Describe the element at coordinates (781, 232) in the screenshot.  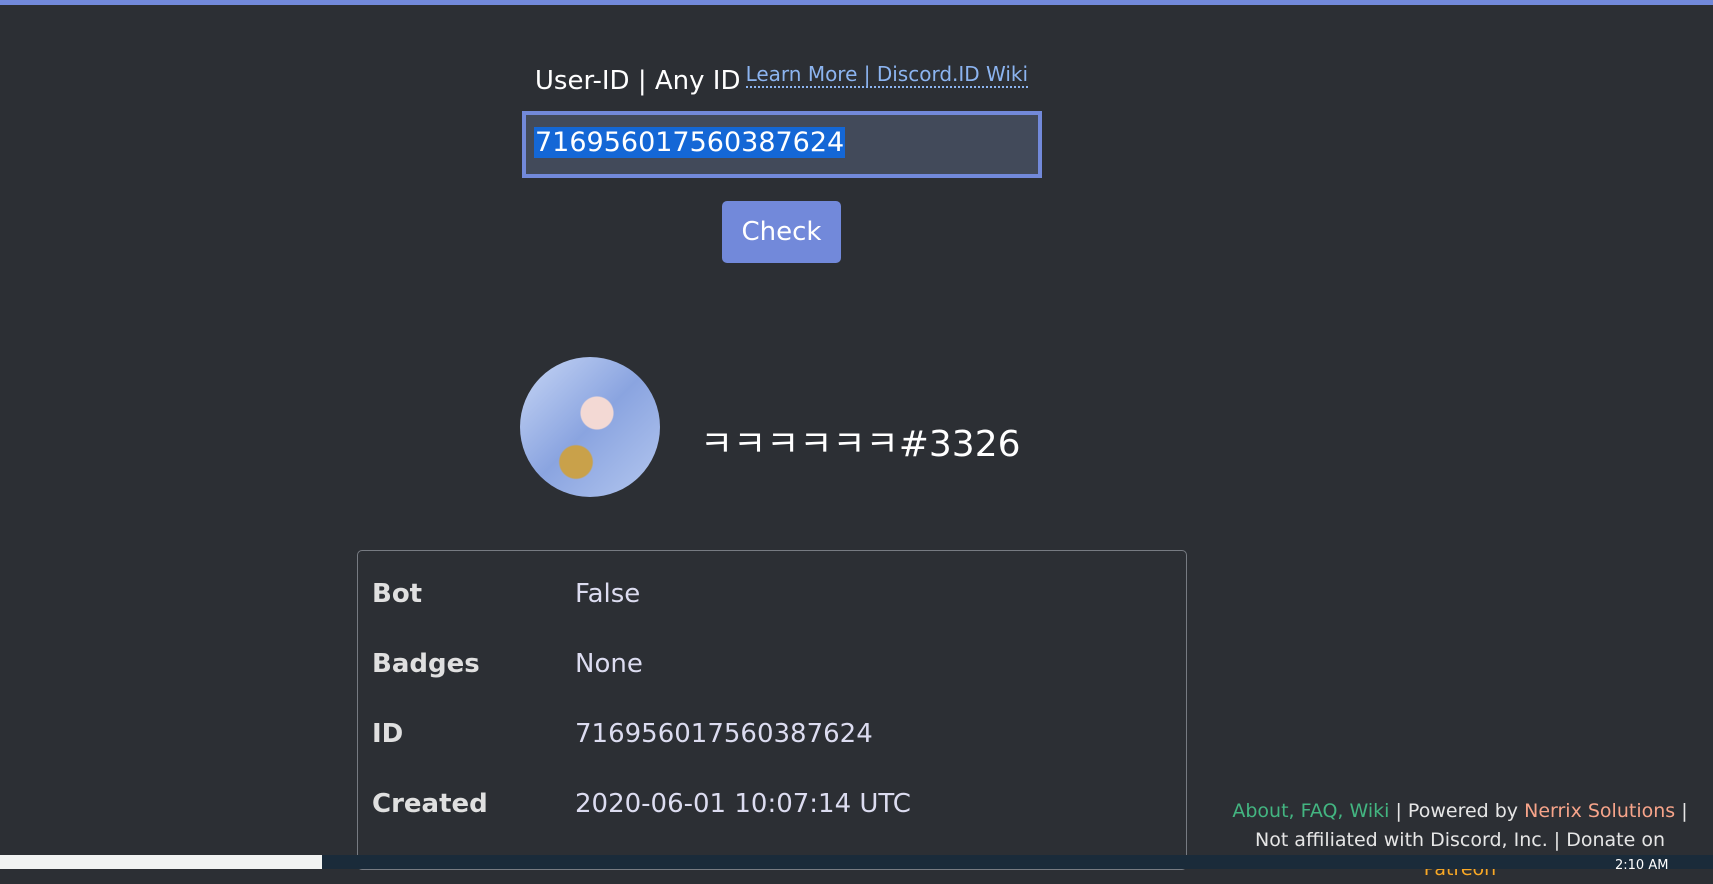
I see `check-button: Check` at that location.